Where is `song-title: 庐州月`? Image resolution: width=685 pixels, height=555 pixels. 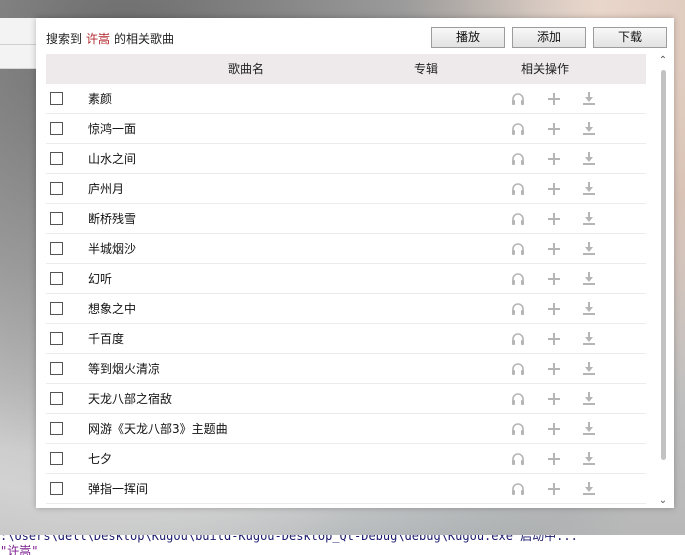
song-title: 庐州月 is located at coordinates (106, 189).